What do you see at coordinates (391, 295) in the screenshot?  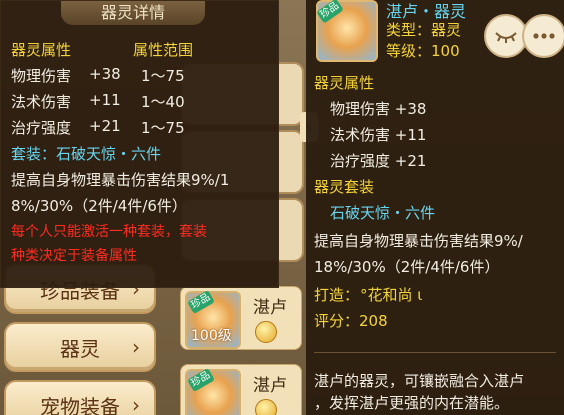 I see `forge-value: °花和尚 ι` at bounding box center [391, 295].